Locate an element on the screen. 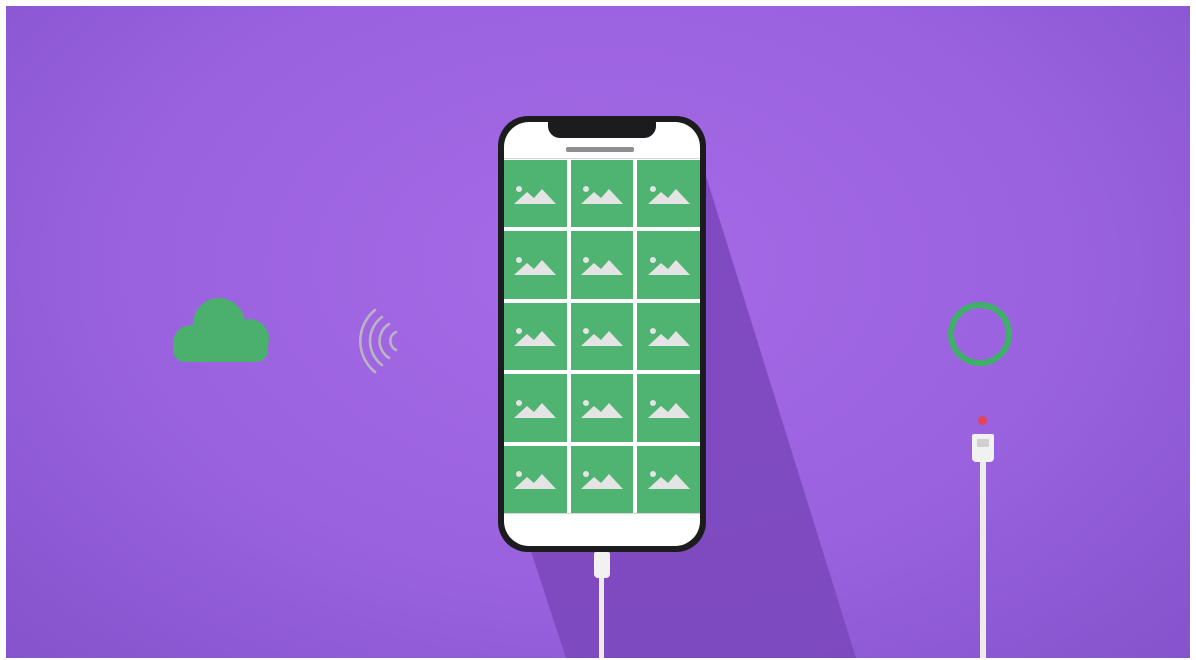 Image resolution: width=1196 pixels, height=660 pixels. phone-screen is located at coordinates (602, 334).